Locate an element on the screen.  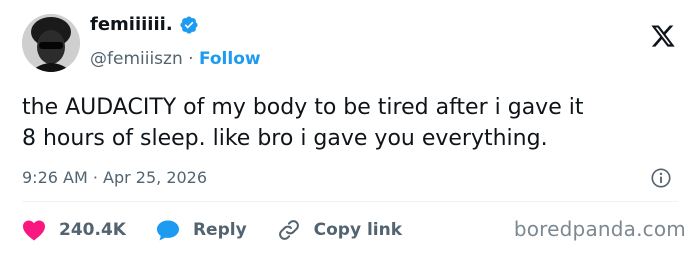
like-button: 240.4K is located at coordinates (74, 230).